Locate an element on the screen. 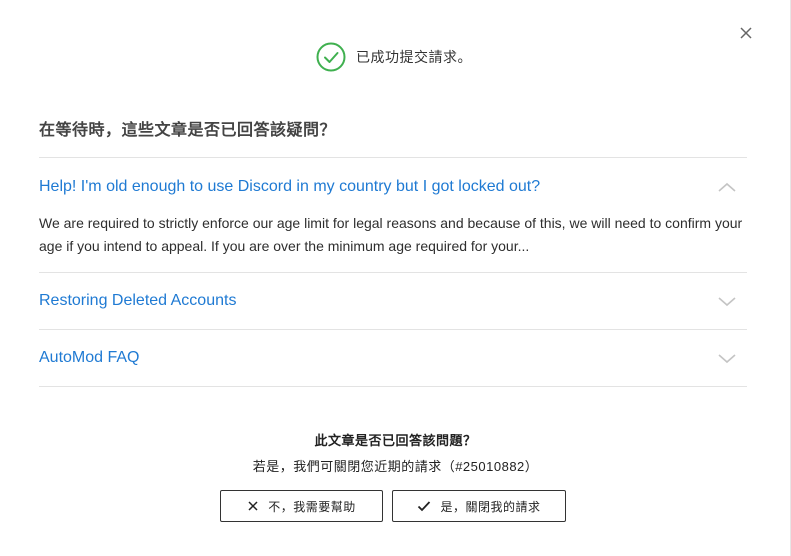 This screenshot has height=556, width=791. need-help-button: 不，我需要幫助 is located at coordinates (301, 506).